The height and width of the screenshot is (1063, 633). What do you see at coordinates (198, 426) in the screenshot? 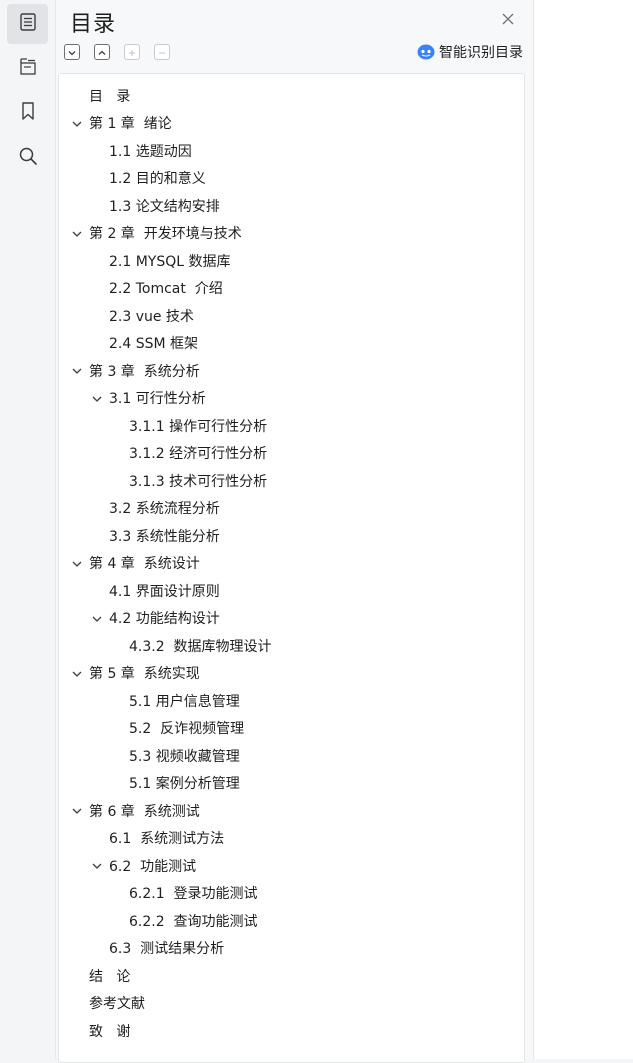
I see `toc-item-label: 3.1.1 操作可行性分析` at bounding box center [198, 426].